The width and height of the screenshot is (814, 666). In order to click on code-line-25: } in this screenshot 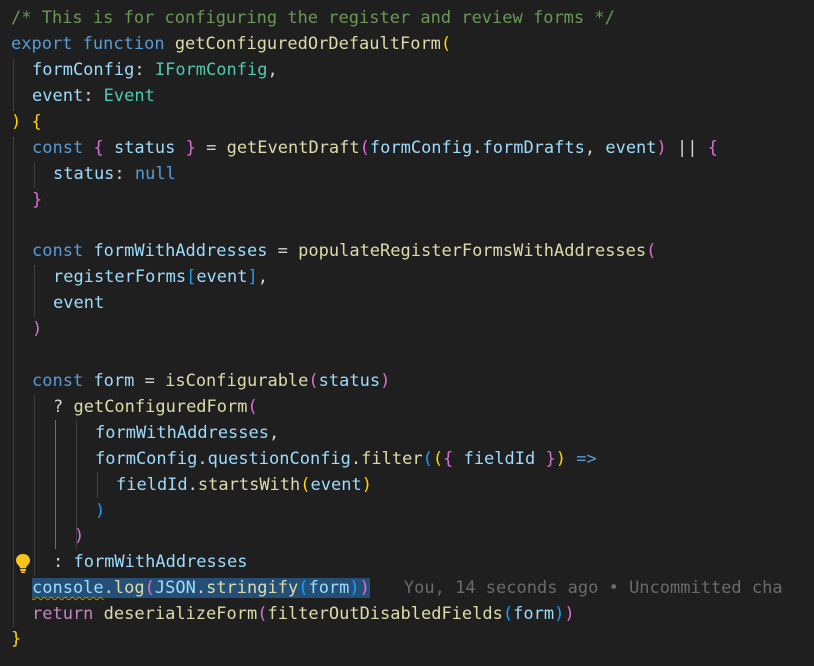, I will do `click(16, 639)`.